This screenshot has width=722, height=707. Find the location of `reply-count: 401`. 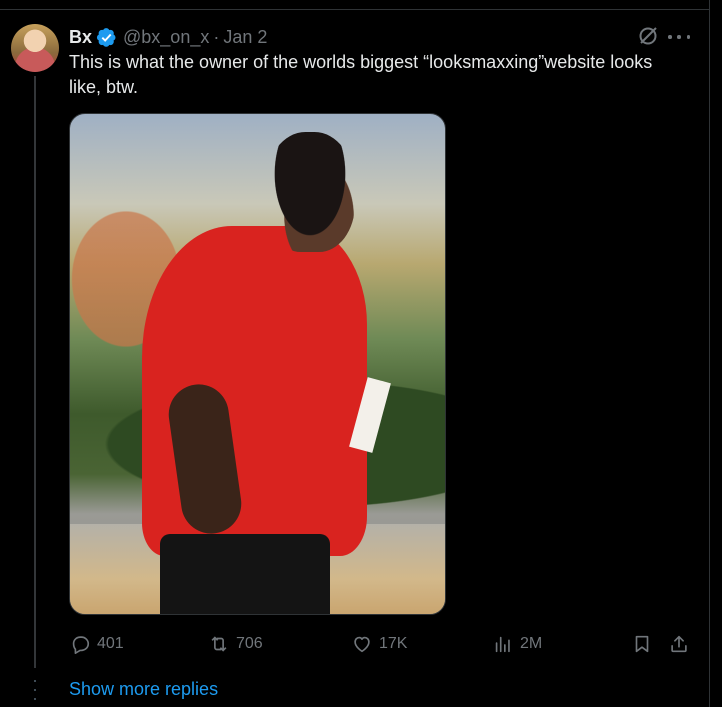

reply-count: 401 is located at coordinates (110, 643).